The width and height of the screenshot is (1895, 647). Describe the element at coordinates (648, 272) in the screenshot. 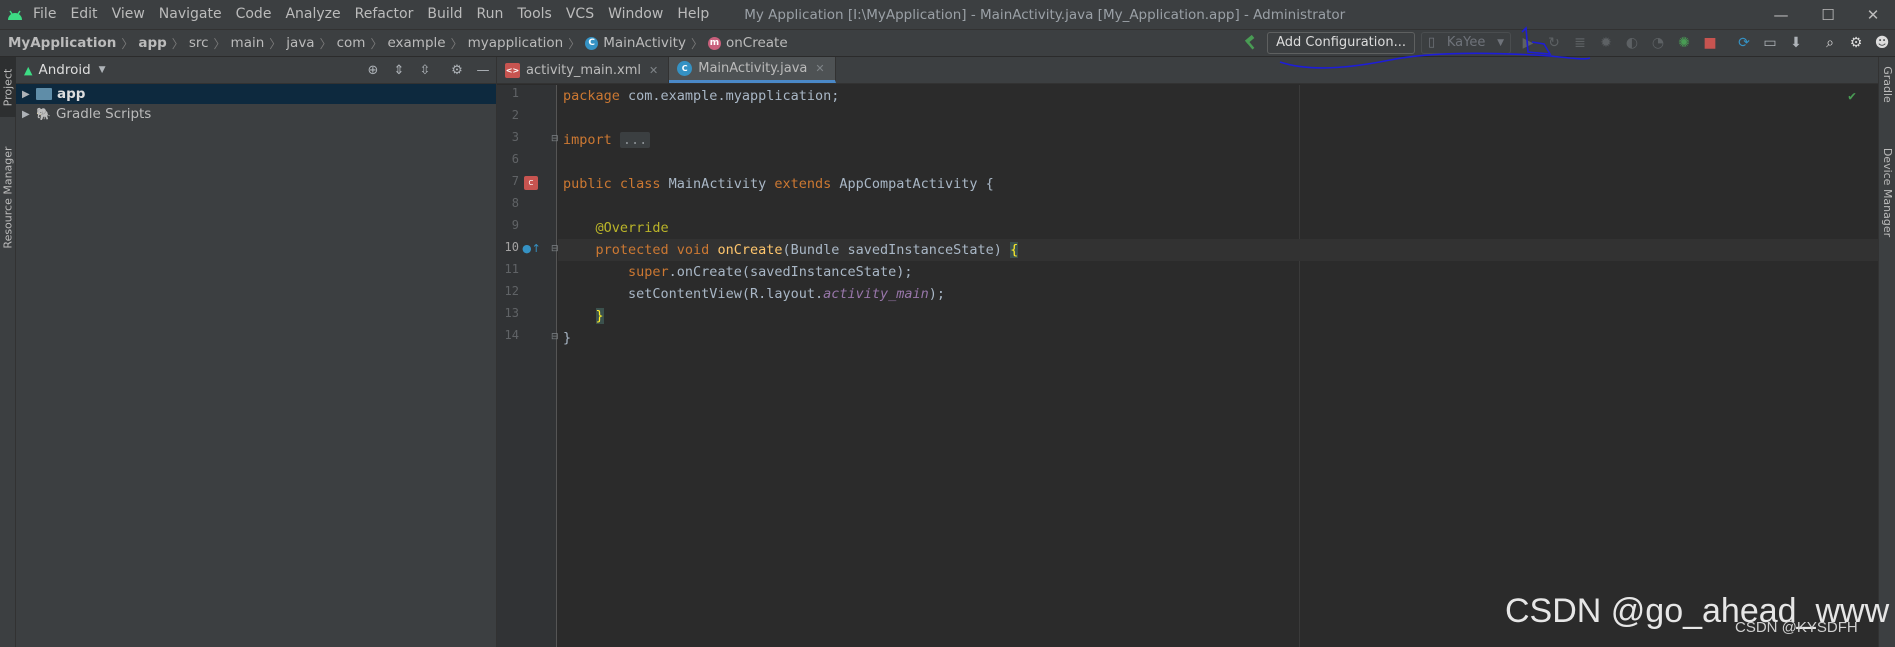

I see `code-token: super` at that location.